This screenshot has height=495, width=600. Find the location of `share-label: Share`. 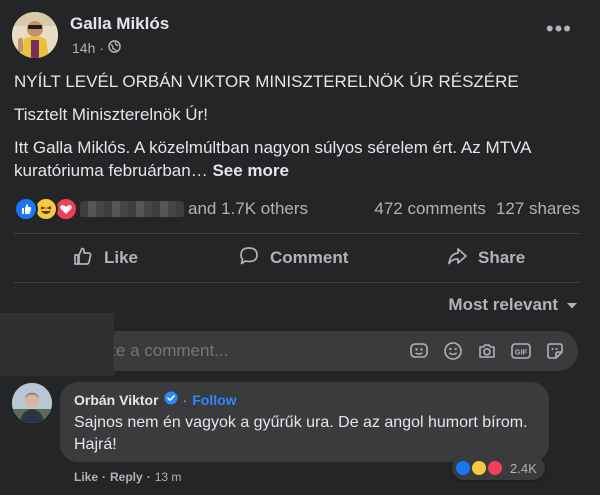

share-label: Share is located at coordinates (502, 257).